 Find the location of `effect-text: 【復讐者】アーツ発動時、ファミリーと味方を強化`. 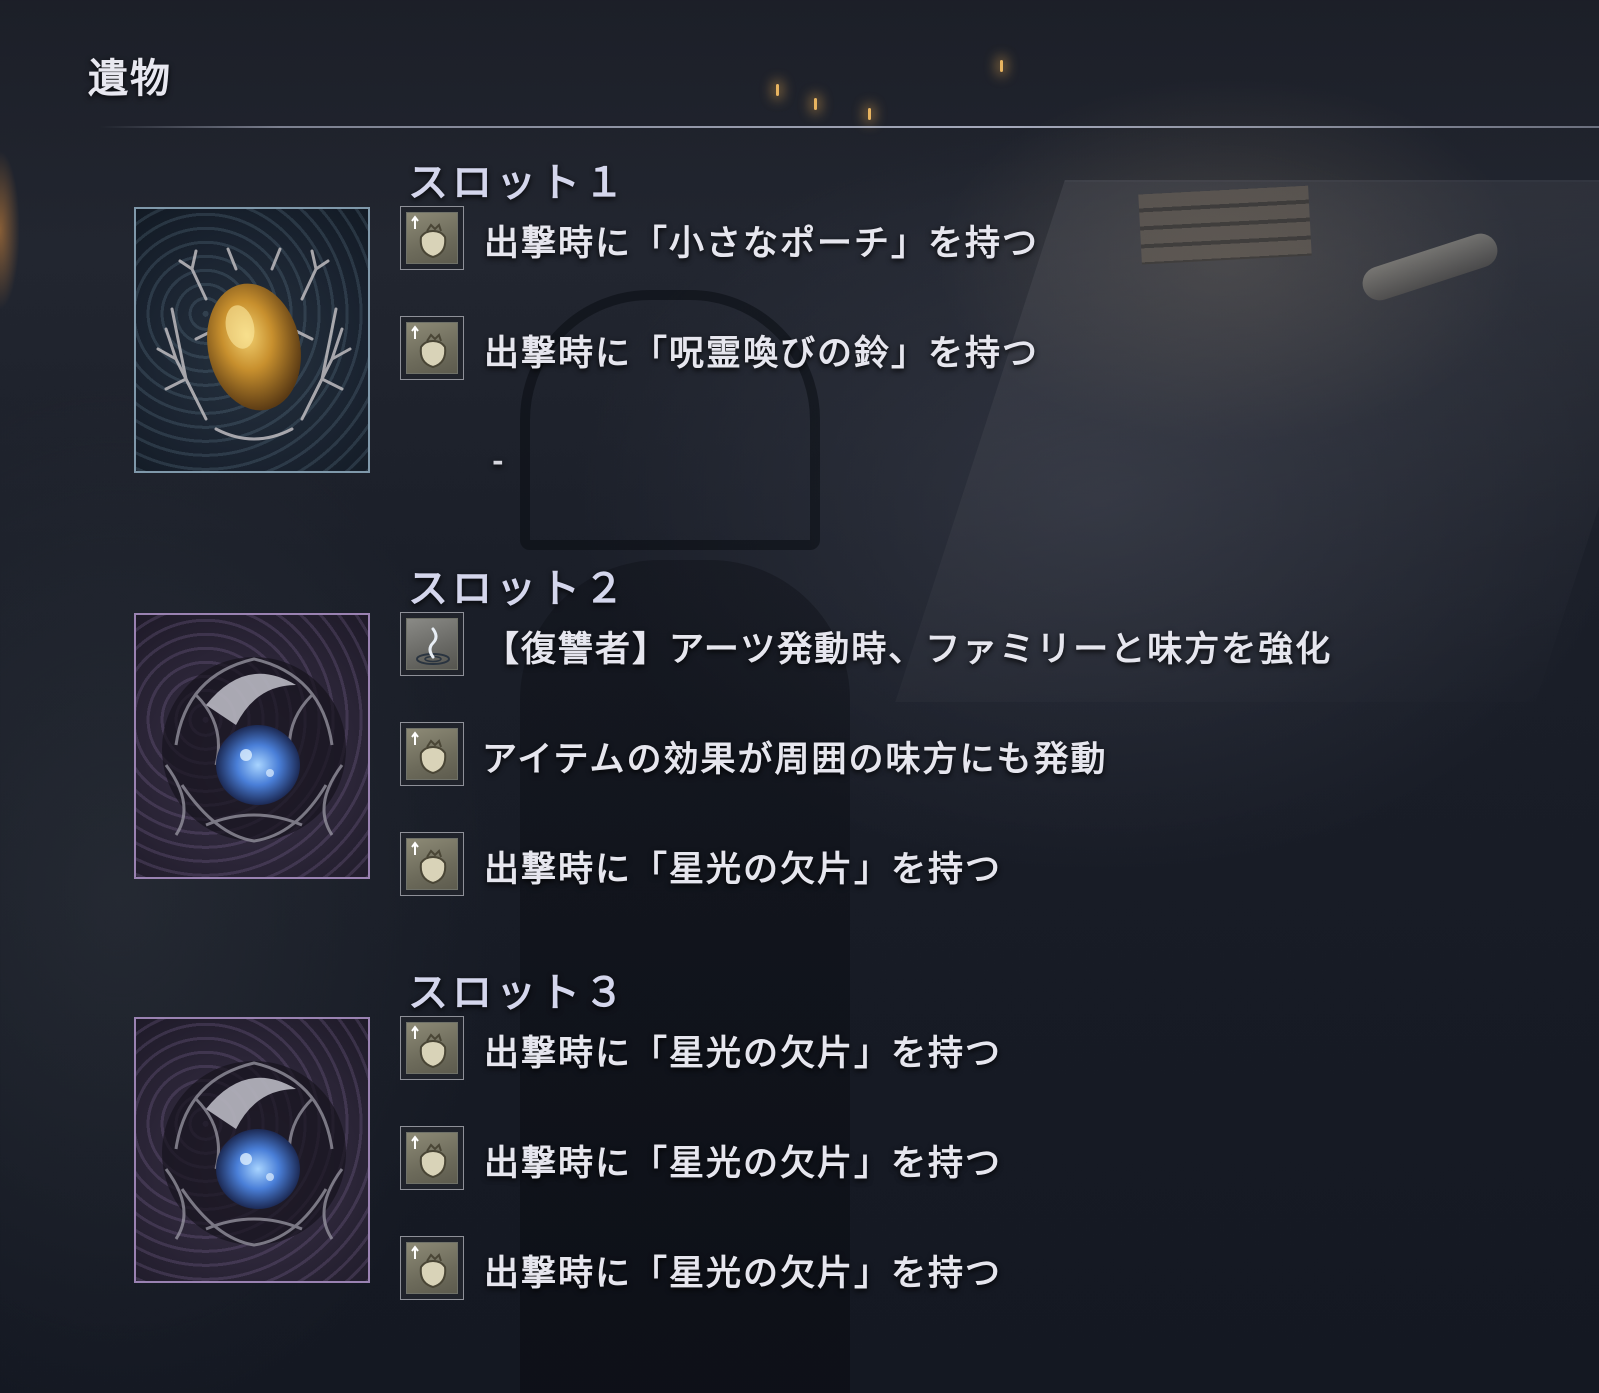

effect-text: 【復讐者】アーツ発動時、ファミリーと味方を強化 is located at coordinates (908, 649).